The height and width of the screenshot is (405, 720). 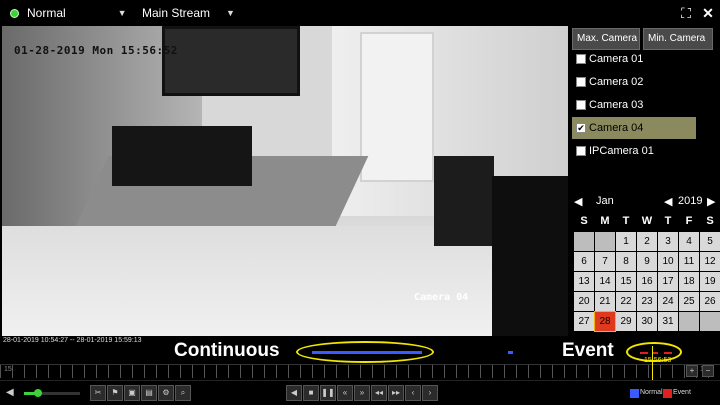 I want to click on calendar-day: 24, so click(x=668, y=301).